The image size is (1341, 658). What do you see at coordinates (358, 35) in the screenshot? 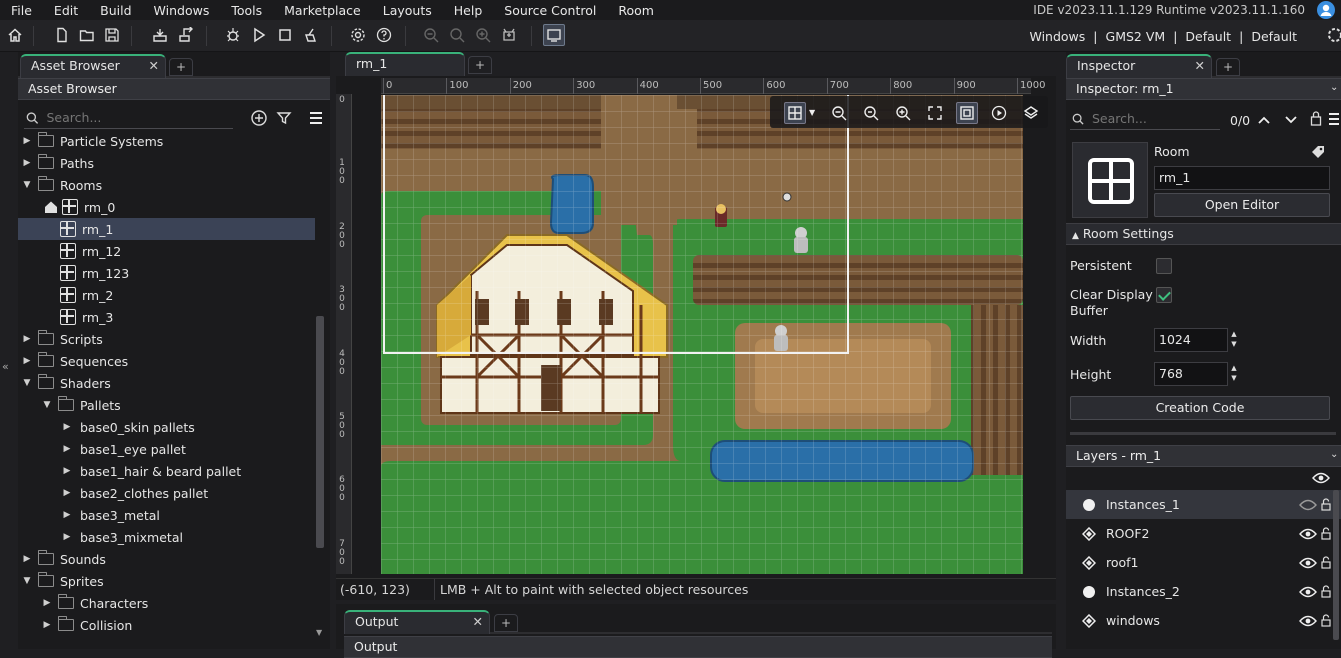
I see `game-options-icon` at bounding box center [358, 35].